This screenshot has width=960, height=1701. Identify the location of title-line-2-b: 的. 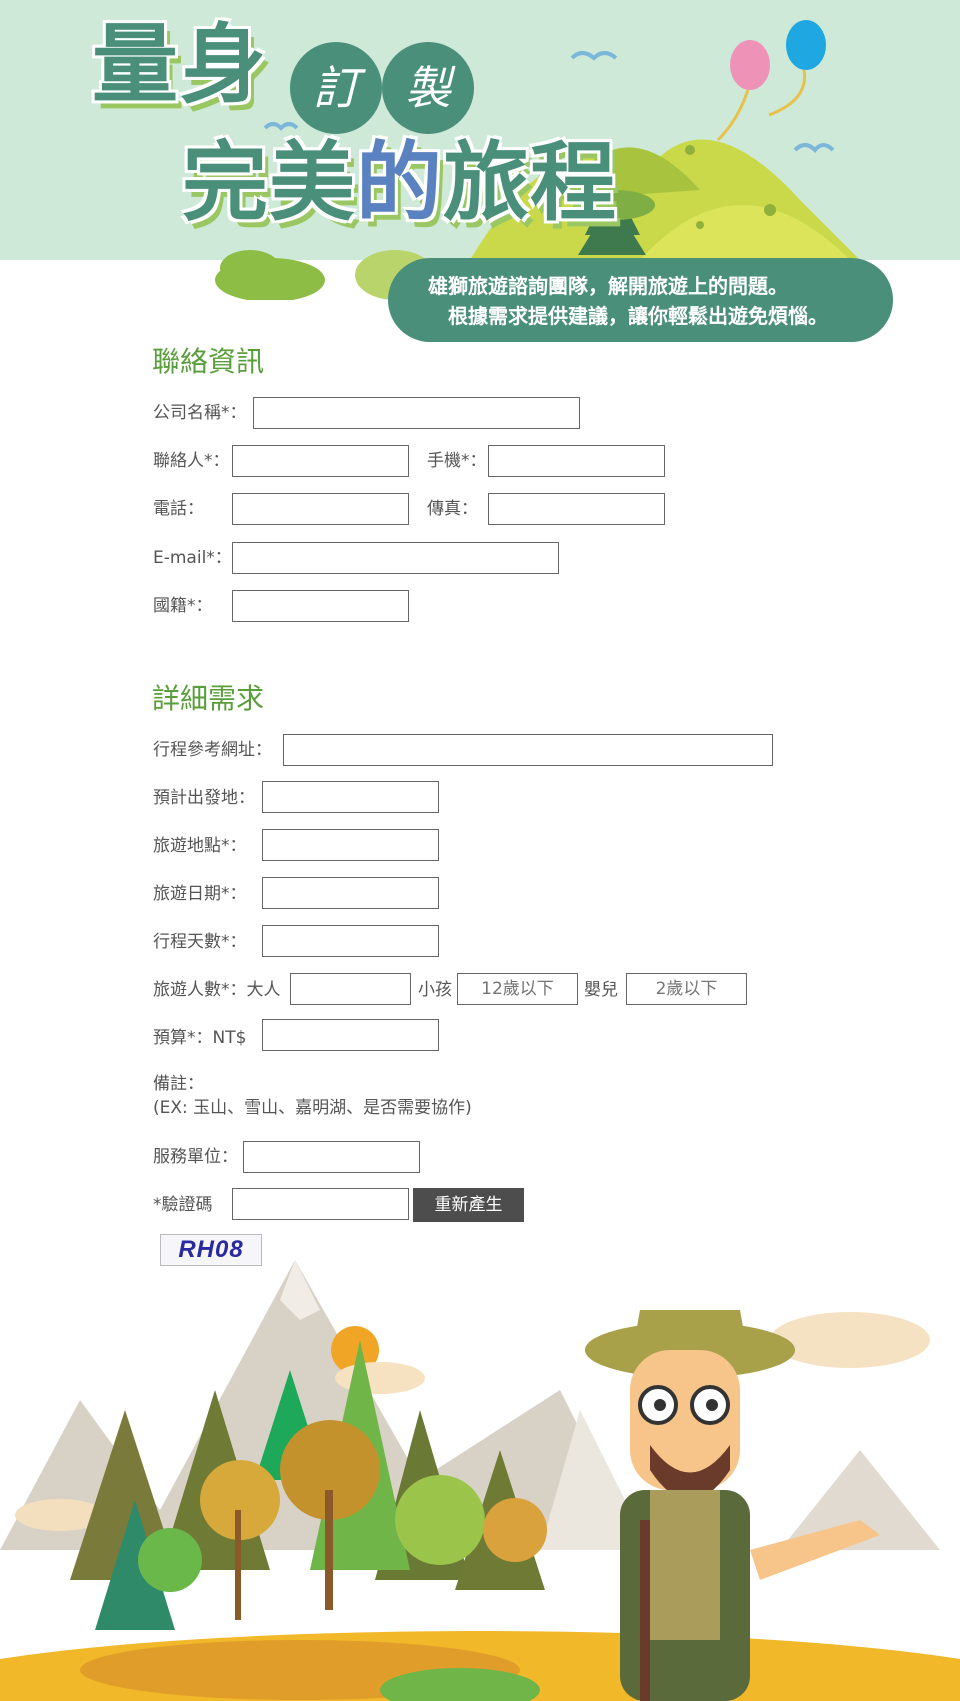
(399, 183).